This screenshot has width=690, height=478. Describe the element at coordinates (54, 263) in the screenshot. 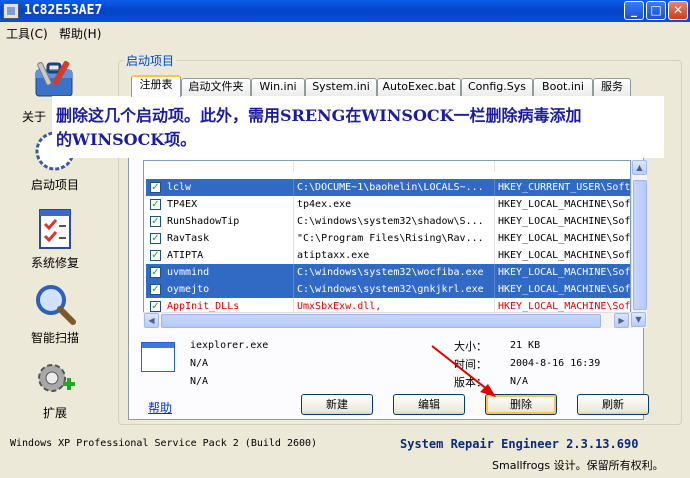

I see `sidebar-item-label: 系统修复` at that location.